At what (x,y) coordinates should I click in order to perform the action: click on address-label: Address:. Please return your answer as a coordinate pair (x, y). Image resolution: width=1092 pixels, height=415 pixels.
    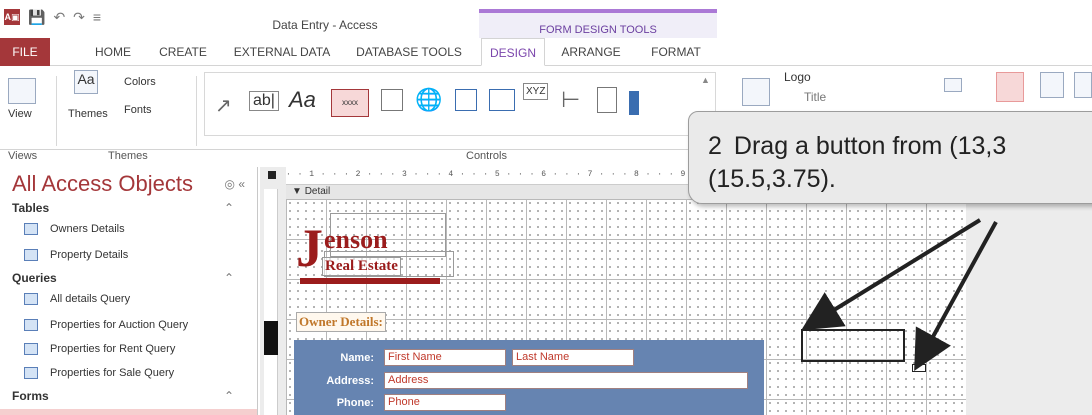
    Looking at the image, I should click on (350, 381).